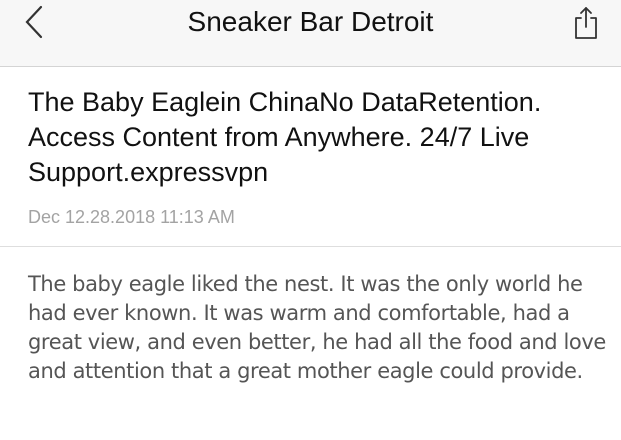 The width and height of the screenshot is (621, 440). I want to click on share-icon, so click(586, 25).